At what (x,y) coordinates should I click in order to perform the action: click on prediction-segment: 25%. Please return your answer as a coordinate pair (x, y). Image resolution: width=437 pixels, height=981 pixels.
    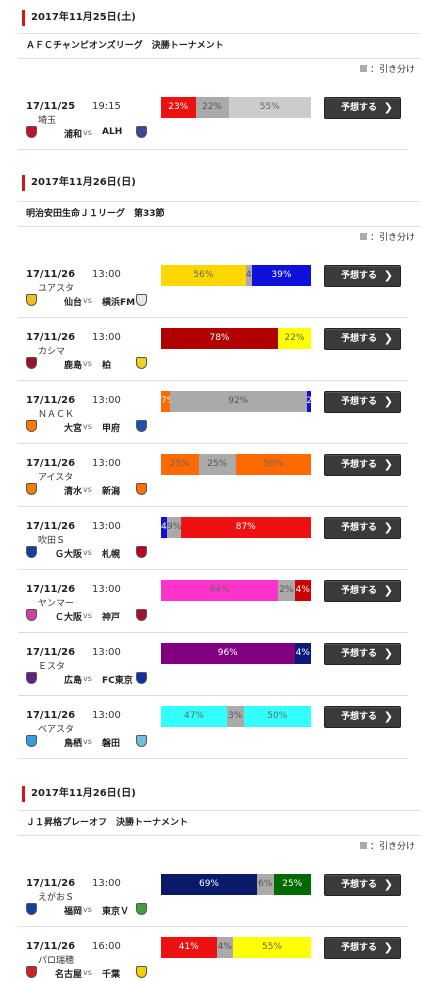
    Looking at the image, I should click on (292, 884).